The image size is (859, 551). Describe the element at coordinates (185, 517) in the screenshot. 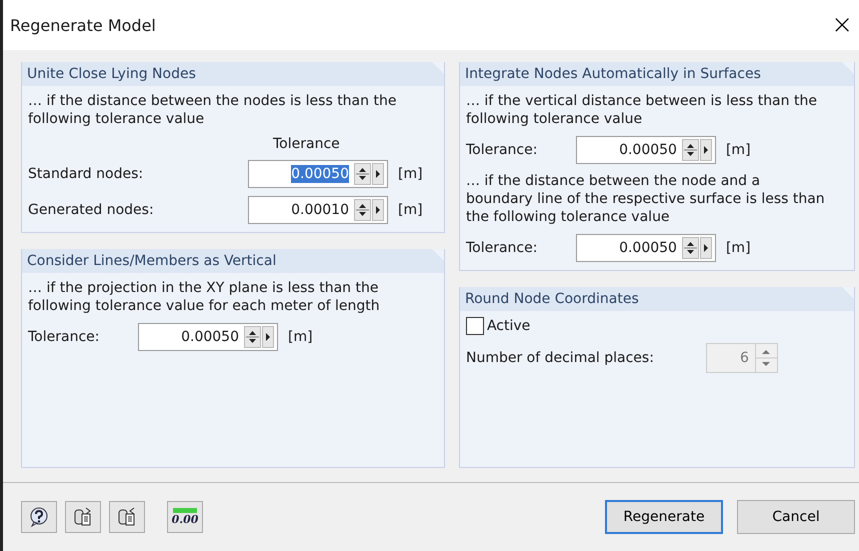

I see `decimal-format-button: 0.00` at that location.